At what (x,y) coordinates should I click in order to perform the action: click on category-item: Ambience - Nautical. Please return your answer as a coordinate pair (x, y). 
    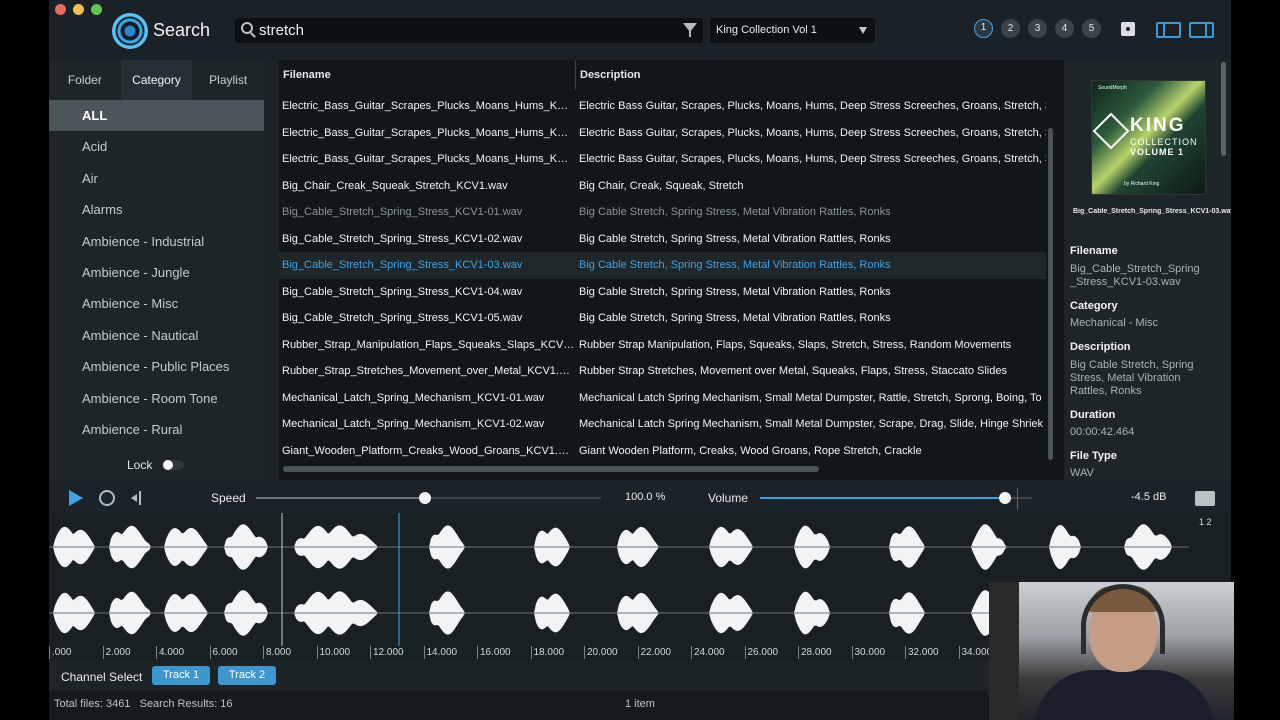
    Looking at the image, I should click on (156, 335).